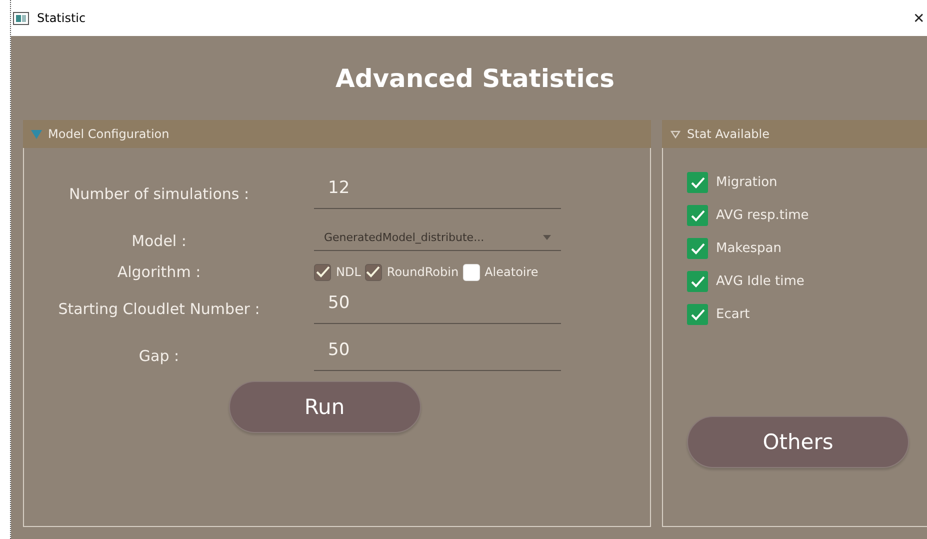 The image size is (927, 539). I want to click on window-title: Statistic, so click(62, 18).